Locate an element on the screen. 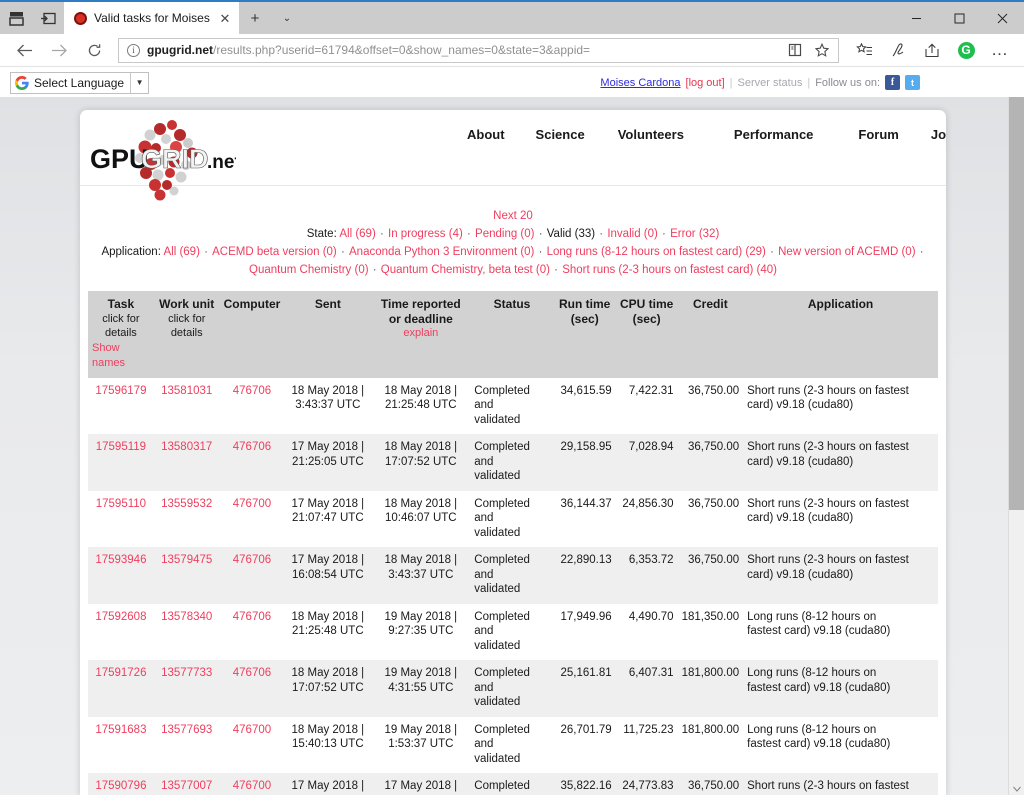 Image resolution: width=1024 pixels, height=795 pixels. column-header-application: Application is located at coordinates (840, 334).